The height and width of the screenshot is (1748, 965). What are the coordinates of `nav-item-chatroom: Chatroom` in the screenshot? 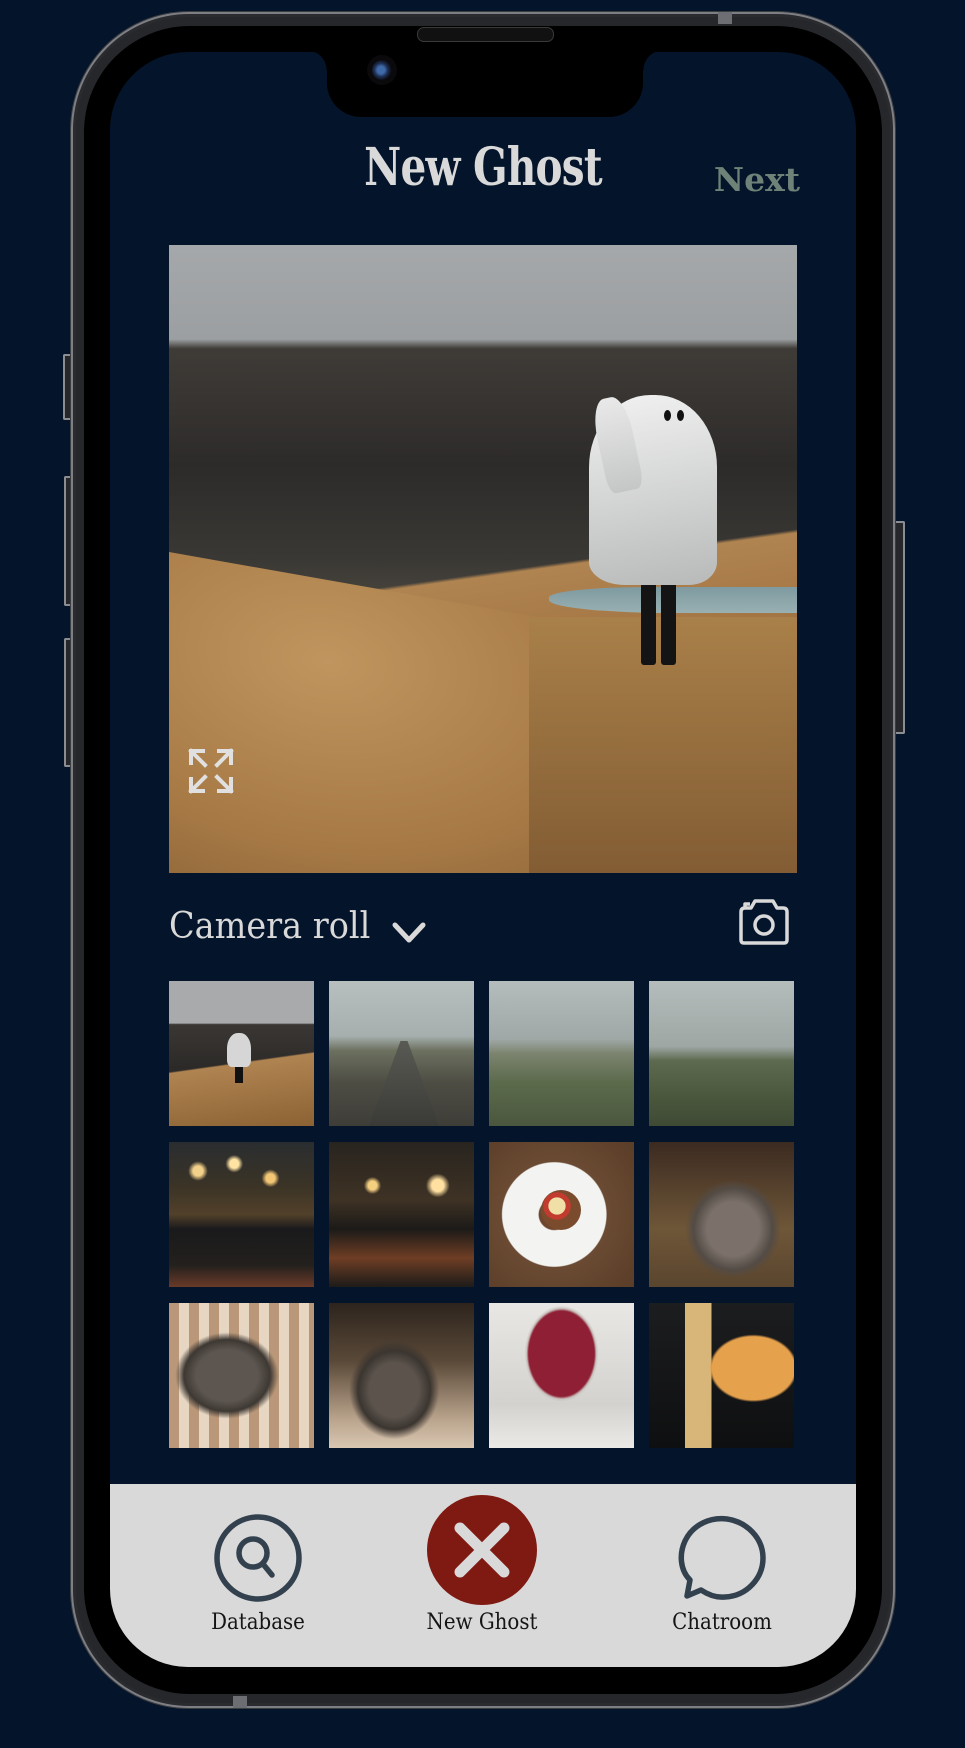 It's located at (722, 1575).